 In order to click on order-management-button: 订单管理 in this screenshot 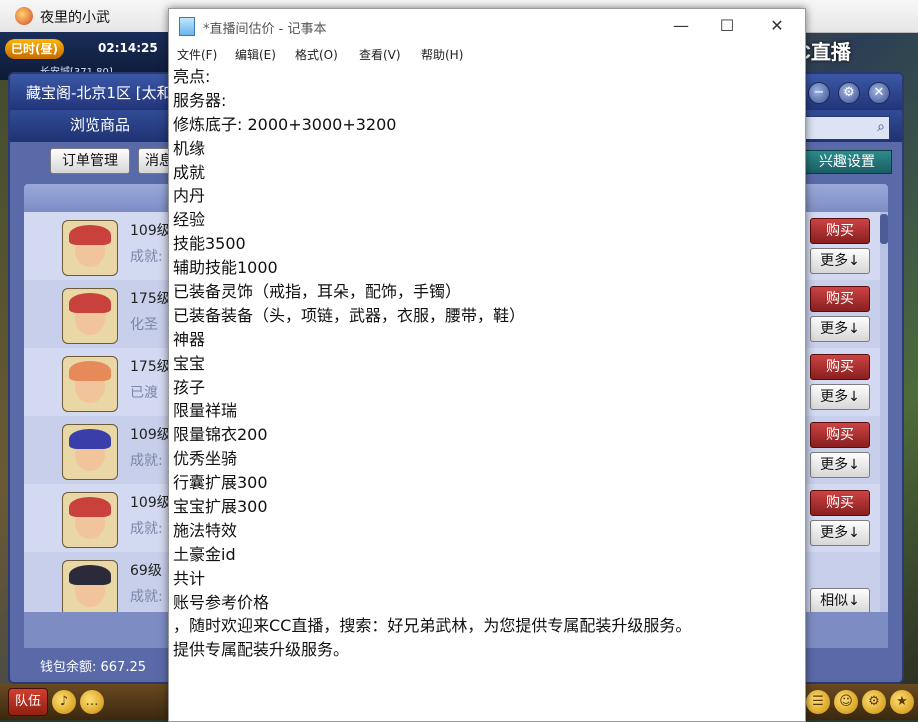, I will do `click(90, 161)`.